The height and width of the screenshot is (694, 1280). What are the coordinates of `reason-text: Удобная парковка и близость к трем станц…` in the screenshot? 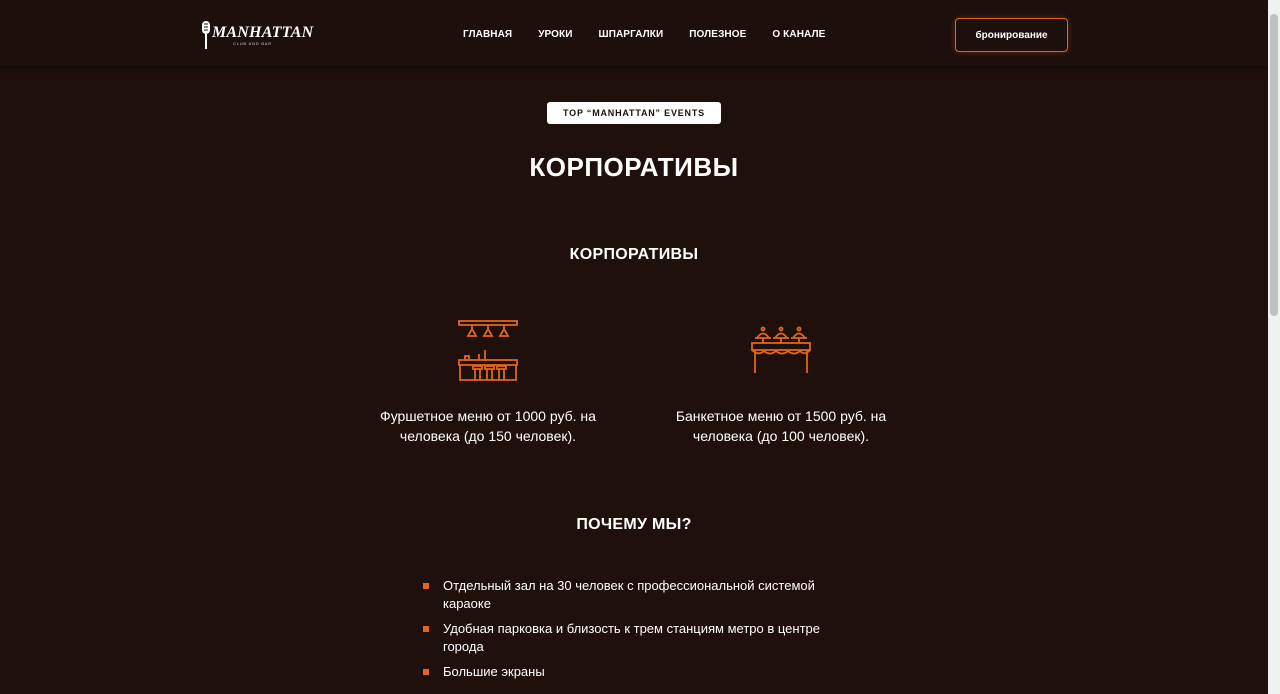 It's located at (631, 637).